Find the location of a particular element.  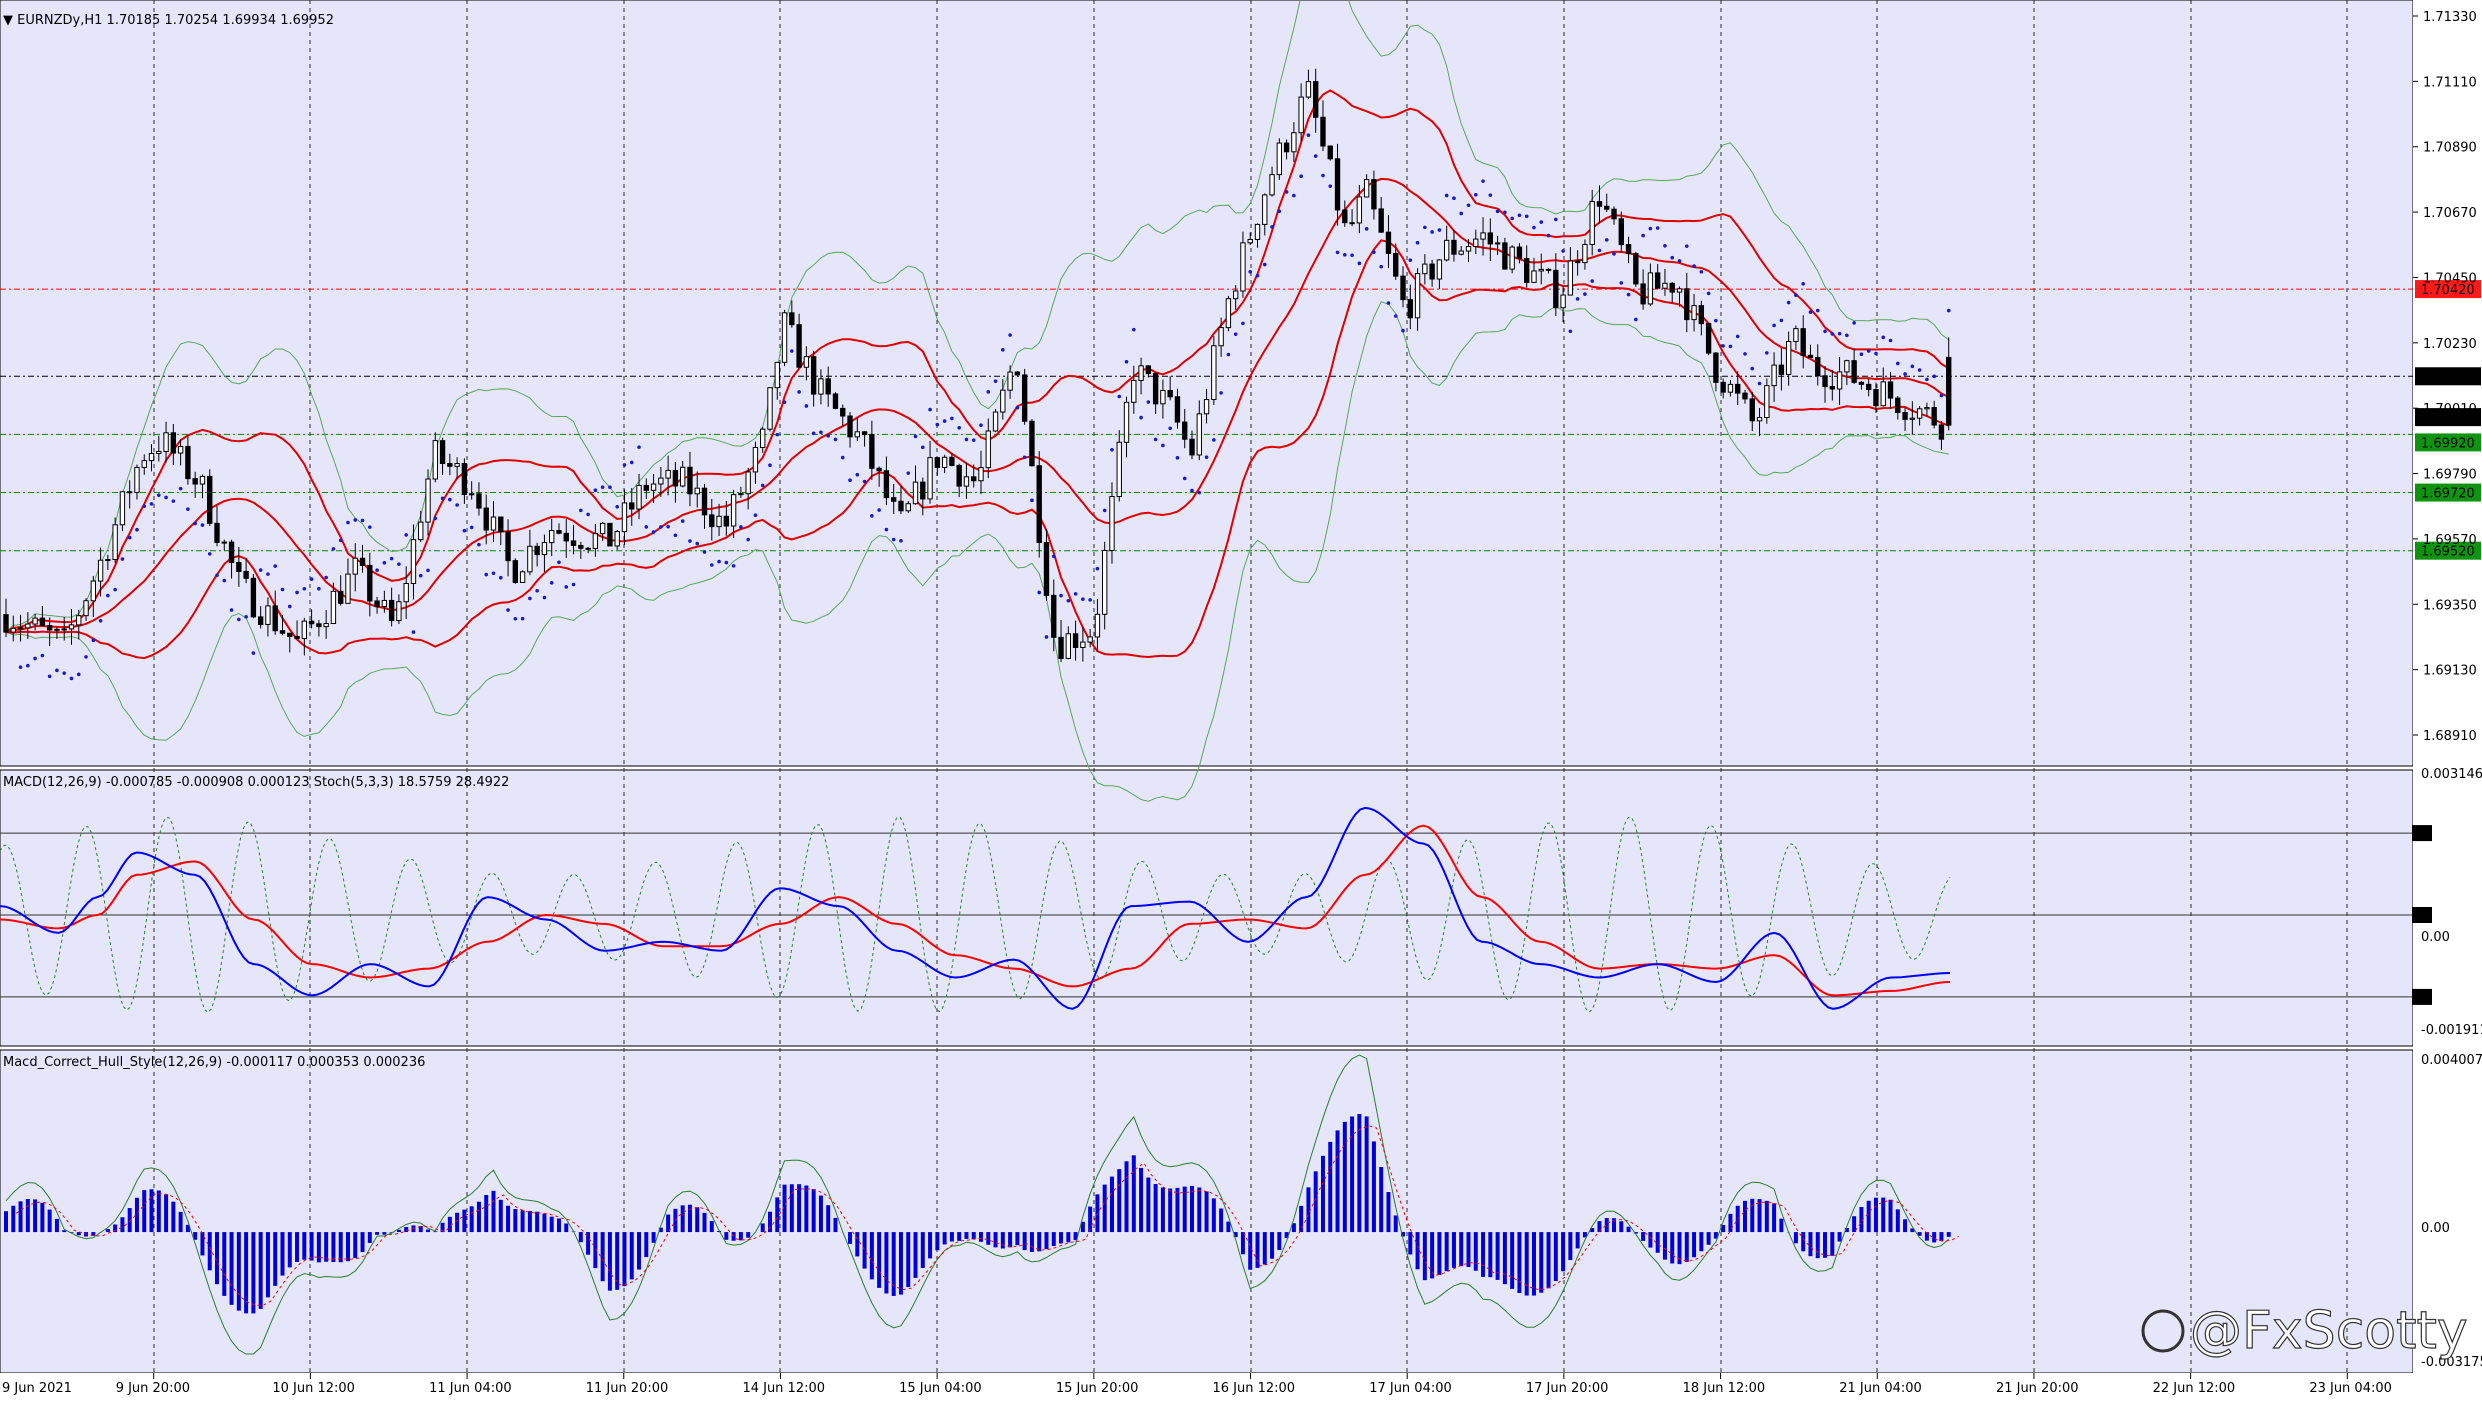

price-tick-label: 1.68910 is located at coordinates (2450, 736).